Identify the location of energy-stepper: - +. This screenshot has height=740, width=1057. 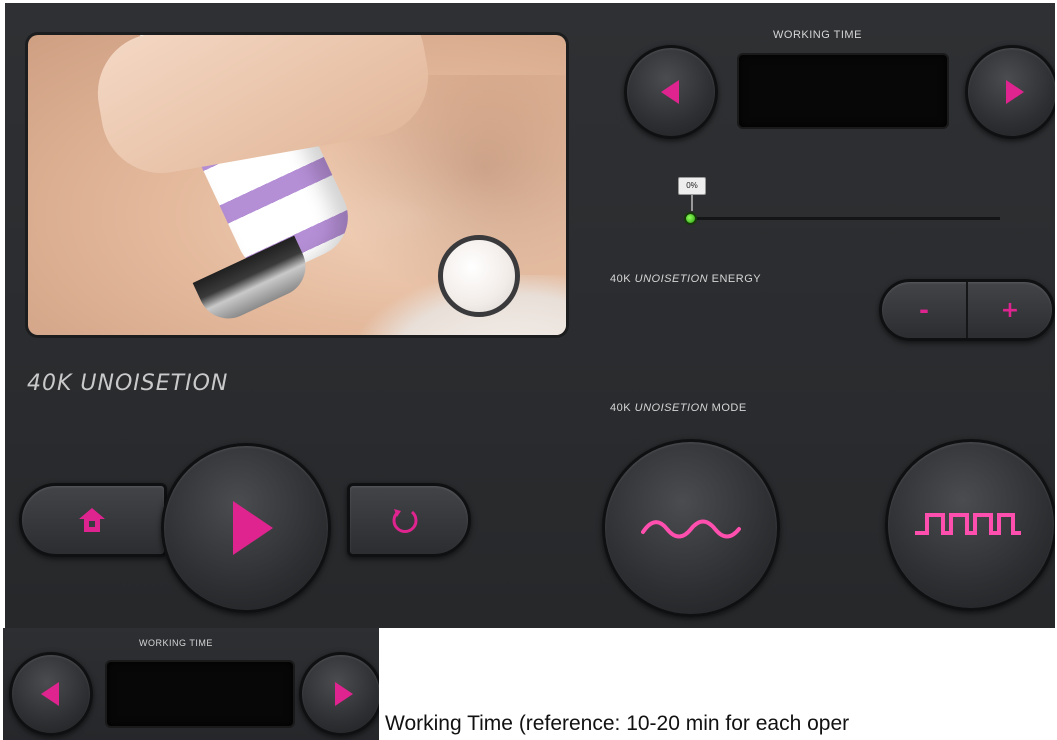
(967, 310).